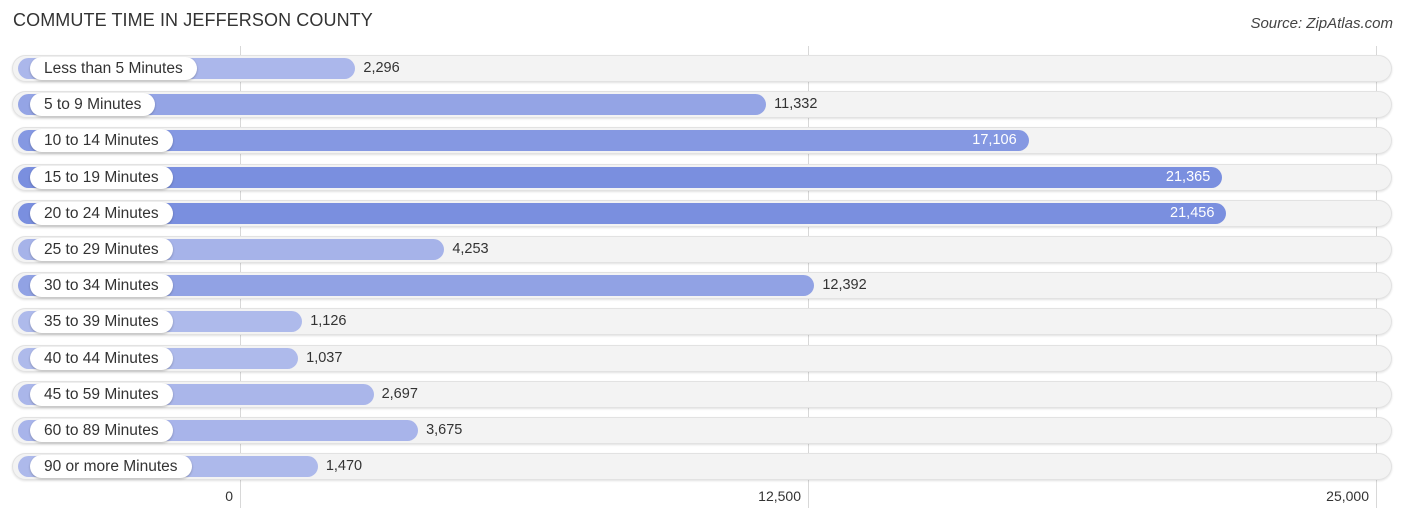 This screenshot has width=1406, height=522. What do you see at coordinates (844, 285) in the screenshot?
I see `value-label: 12,392` at bounding box center [844, 285].